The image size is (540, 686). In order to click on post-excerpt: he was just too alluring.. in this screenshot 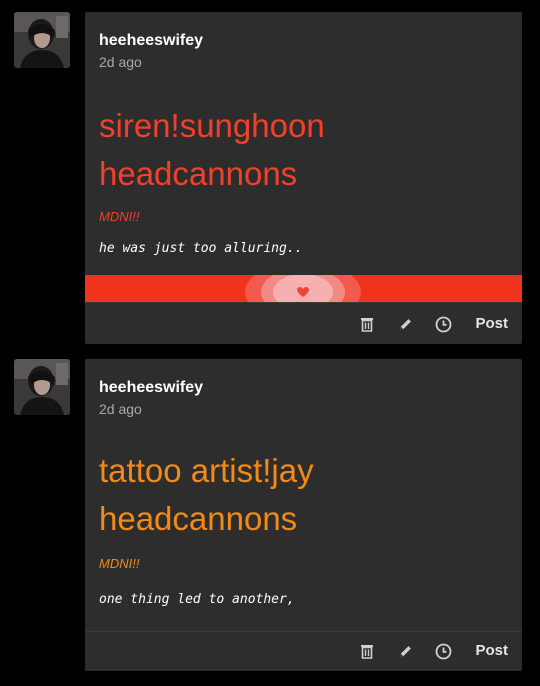, I will do `click(201, 248)`.